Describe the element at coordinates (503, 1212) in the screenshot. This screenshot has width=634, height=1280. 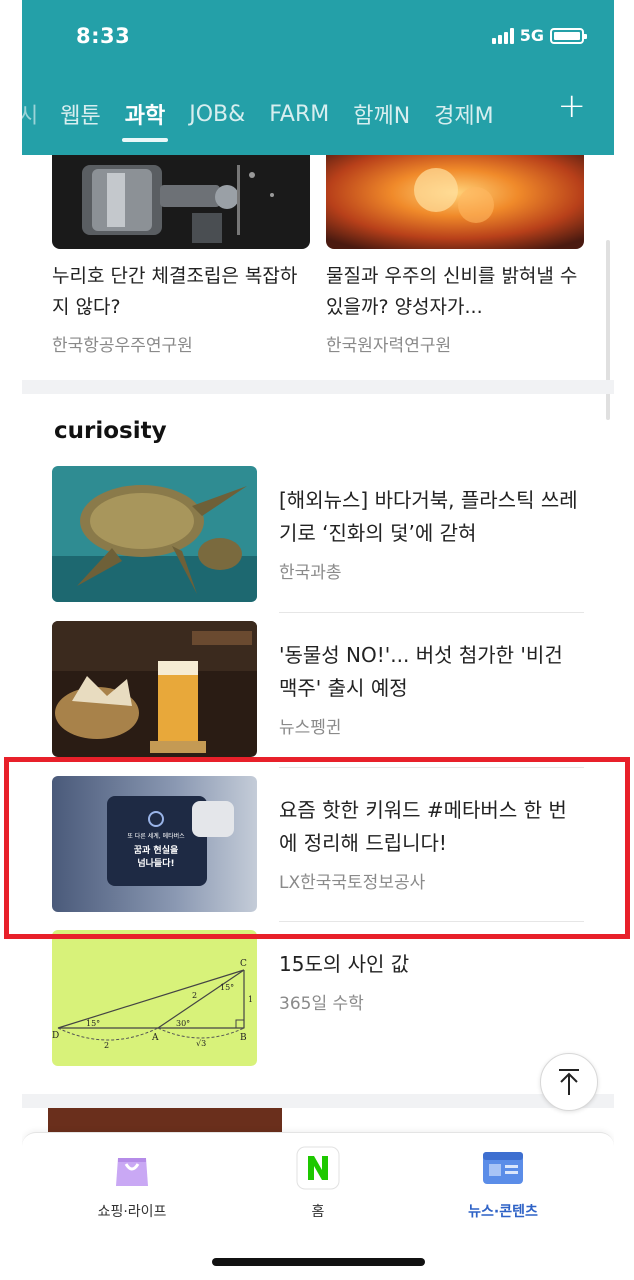
I see `nav-label: 뉴스·콘텐츠` at that location.